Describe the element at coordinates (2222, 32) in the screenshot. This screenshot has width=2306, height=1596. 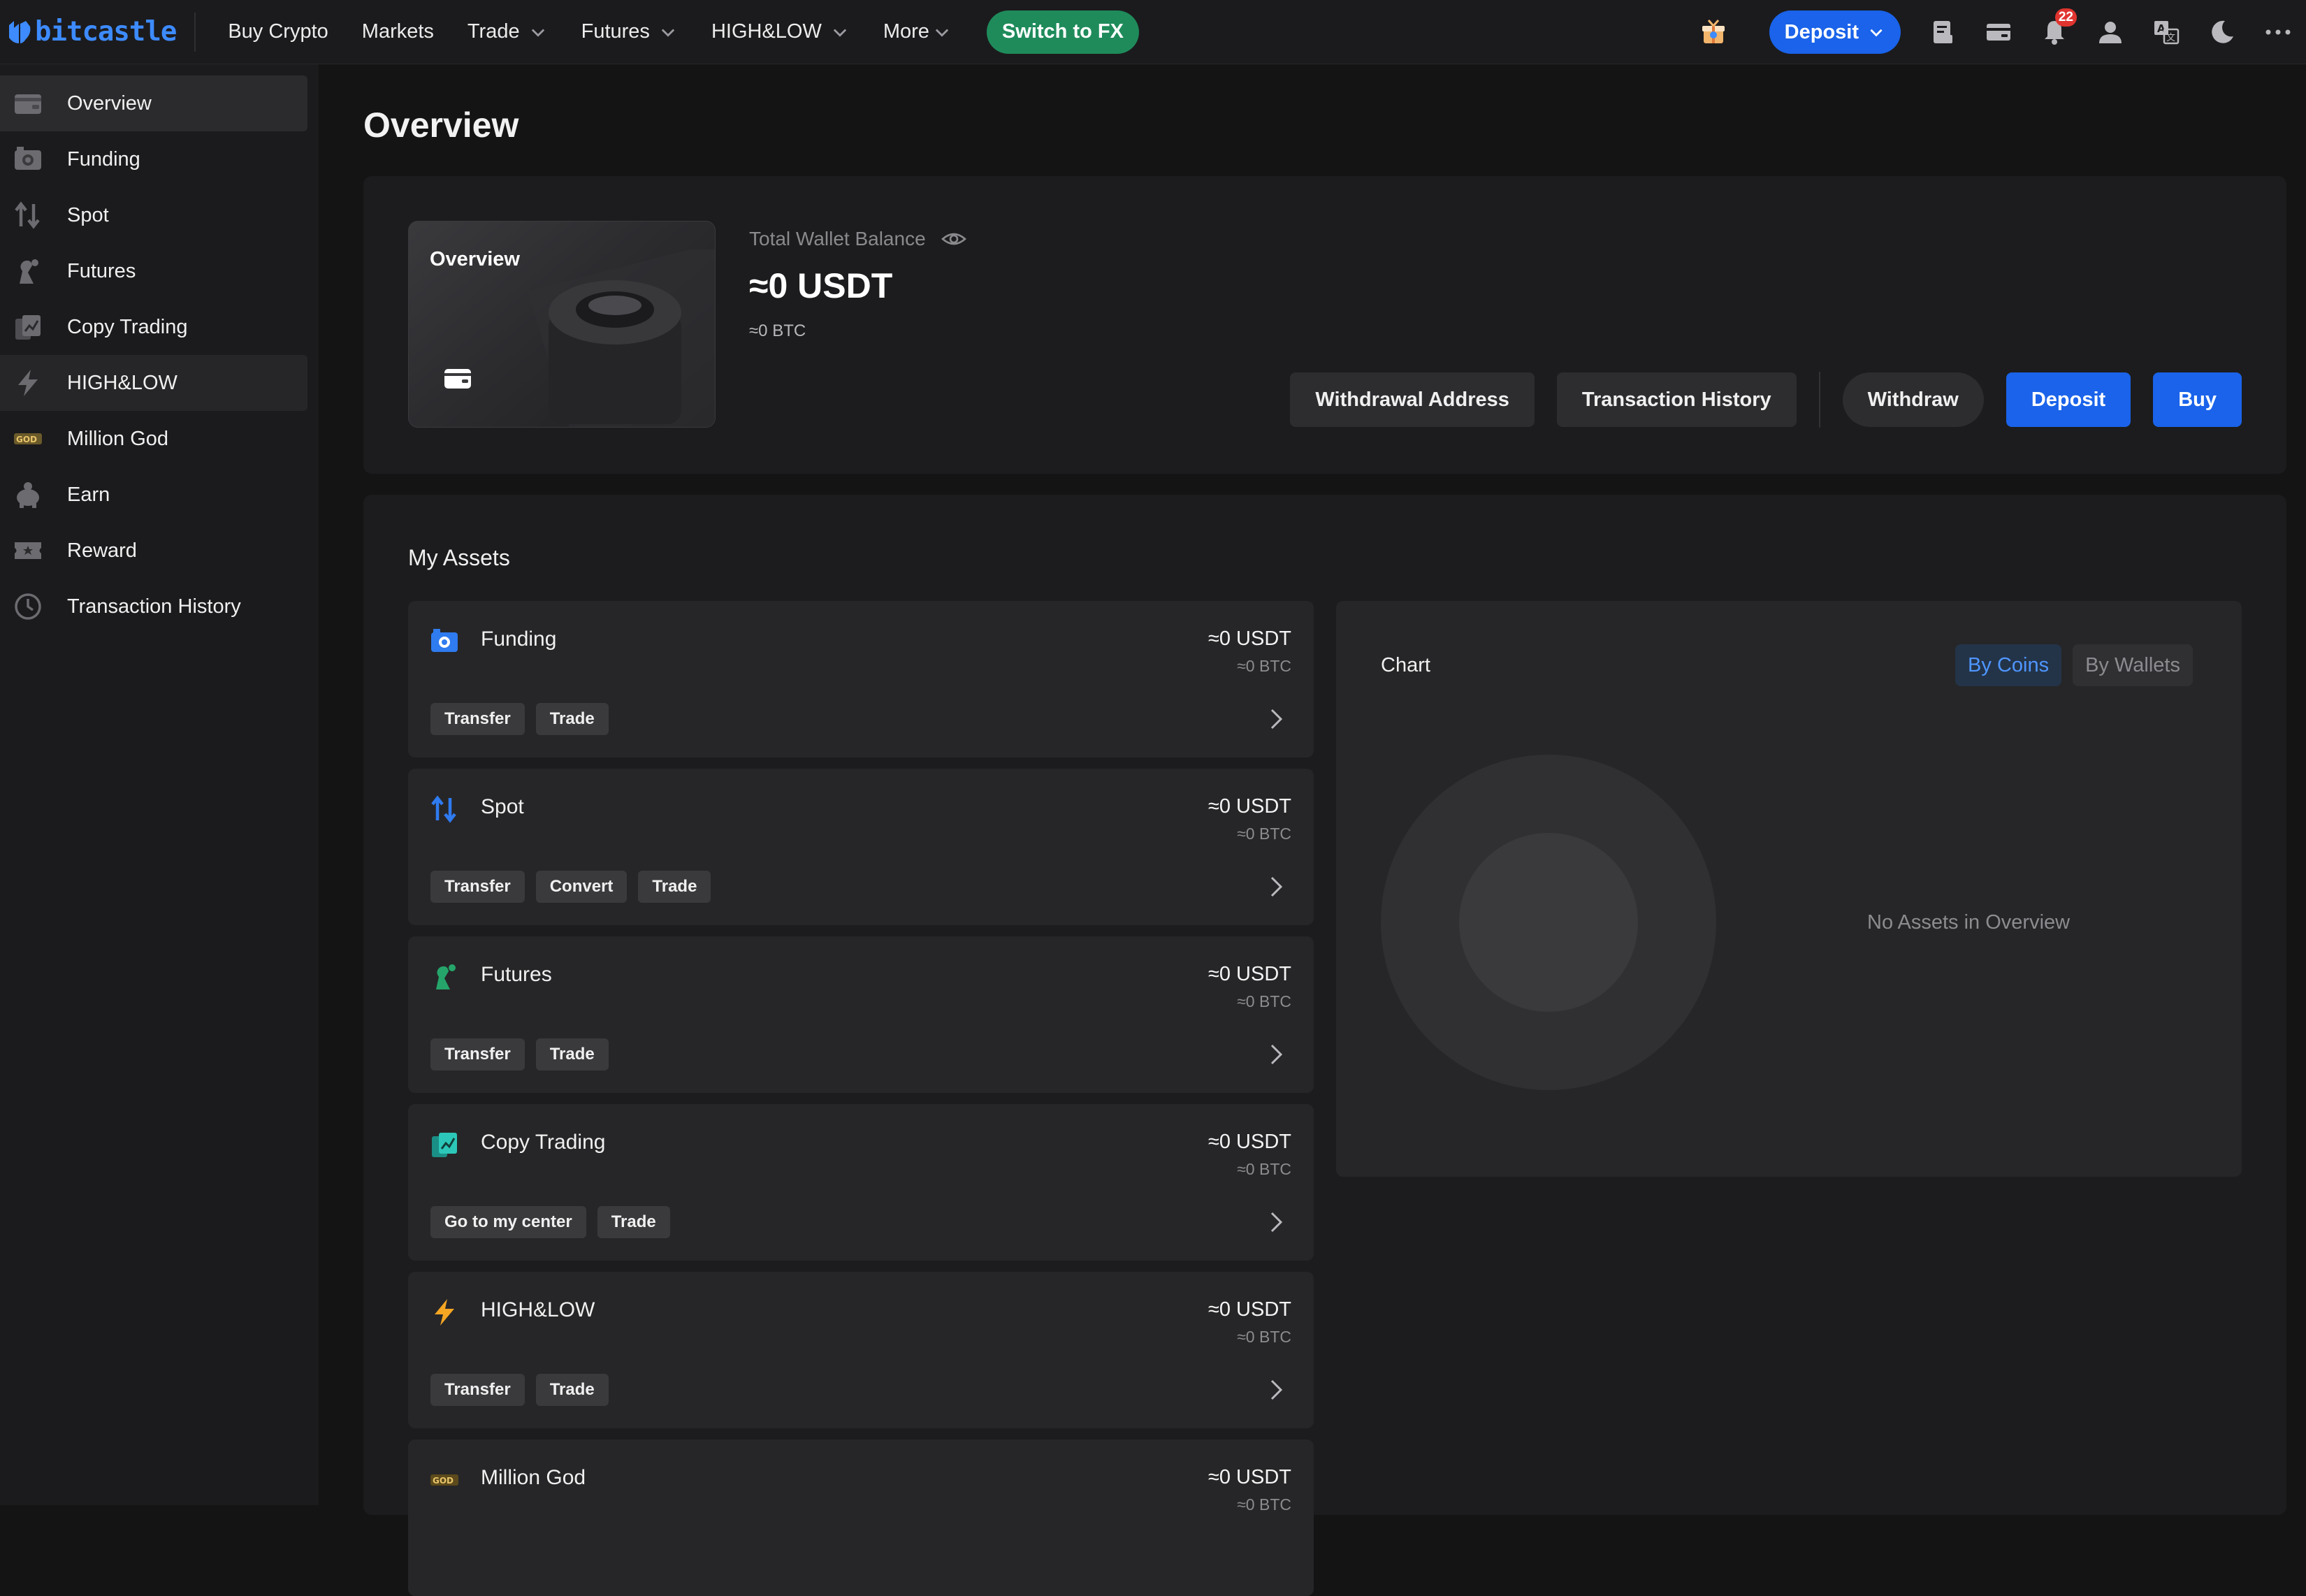
I see `moon-icon` at that location.